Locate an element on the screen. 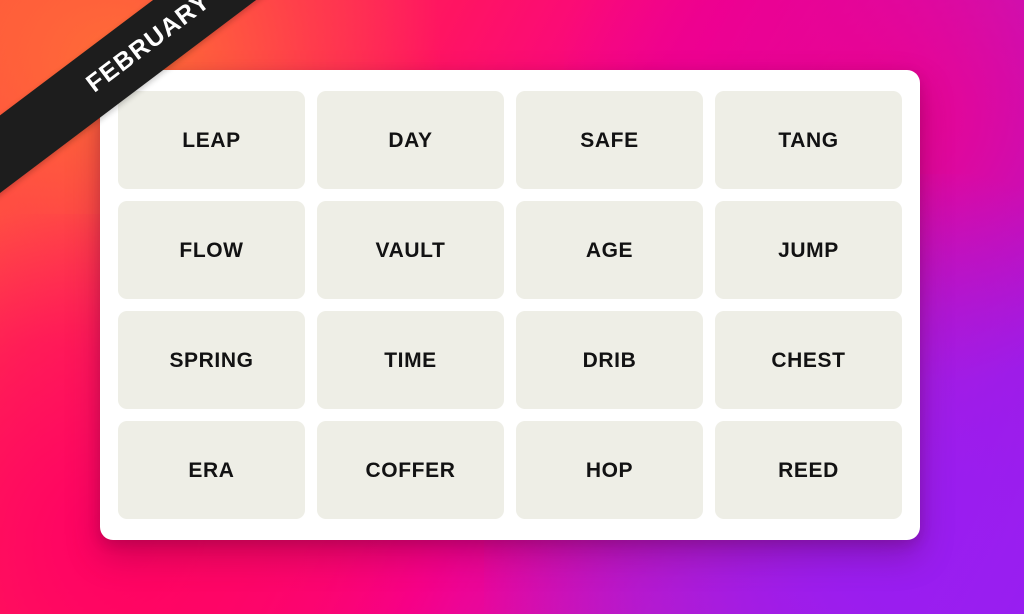  word-tile: CHEST is located at coordinates (808, 360).